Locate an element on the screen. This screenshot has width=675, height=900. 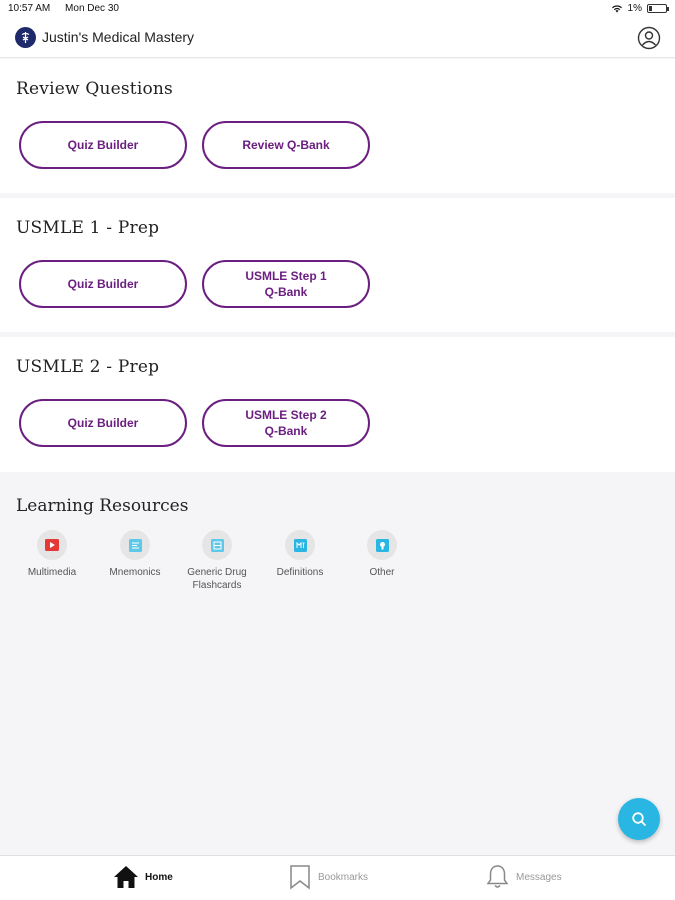
tab-home: Home is located at coordinates (143, 877).